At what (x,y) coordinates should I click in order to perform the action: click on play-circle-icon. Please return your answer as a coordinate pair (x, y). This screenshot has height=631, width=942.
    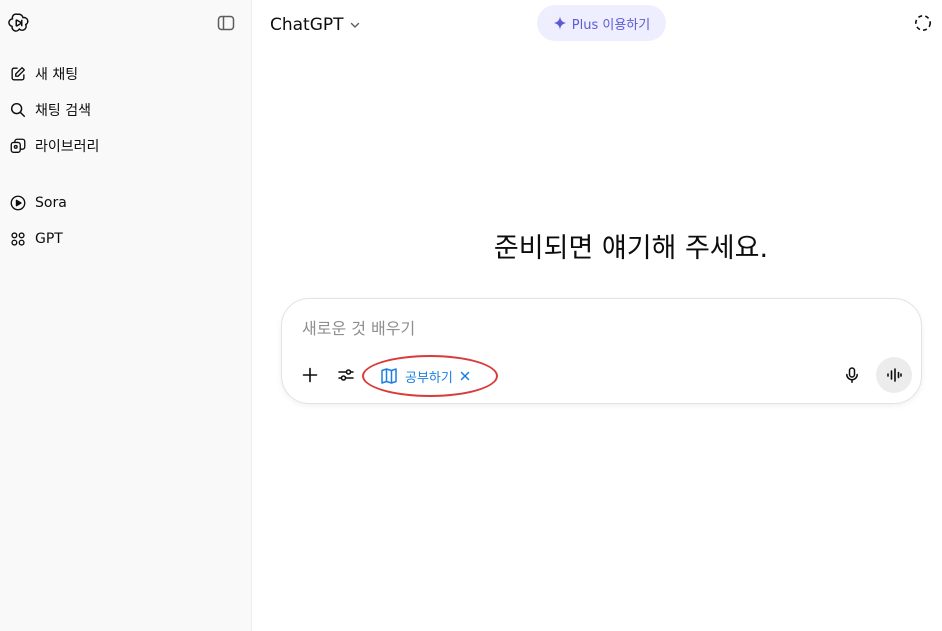
    Looking at the image, I should click on (18, 203).